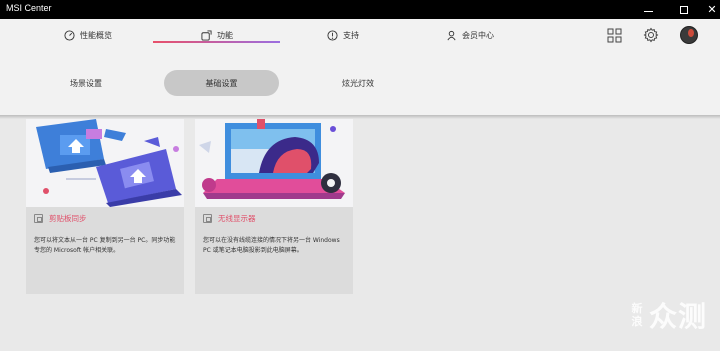 Image resolution: width=720 pixels, height=351 pixels. I want to click on feature-header: 剪贴板同步, so click(60, 218).